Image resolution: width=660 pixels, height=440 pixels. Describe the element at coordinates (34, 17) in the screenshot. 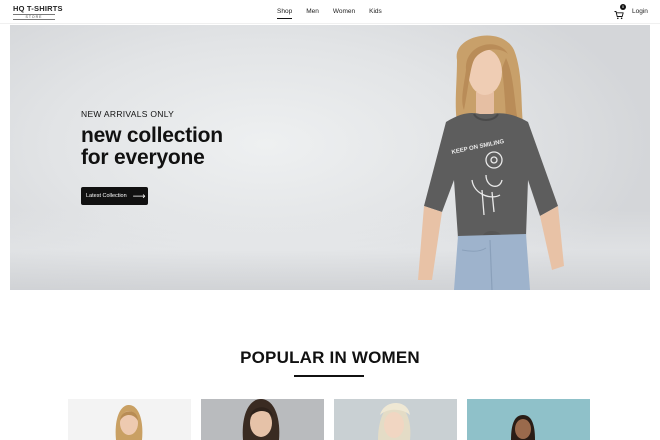

I see `logo-sub-text: STORE` at that location.